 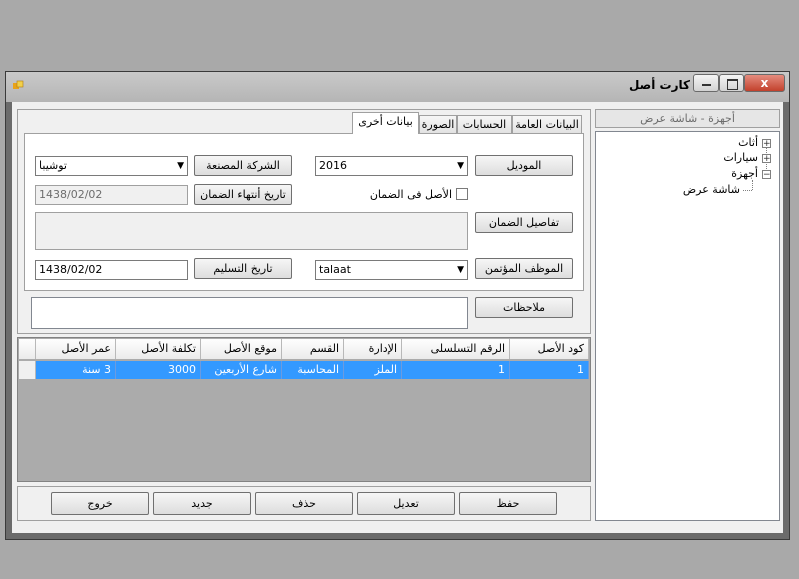 I want to click on cell-asset-location: شارع الأربعين, so click(x=241, y=370).